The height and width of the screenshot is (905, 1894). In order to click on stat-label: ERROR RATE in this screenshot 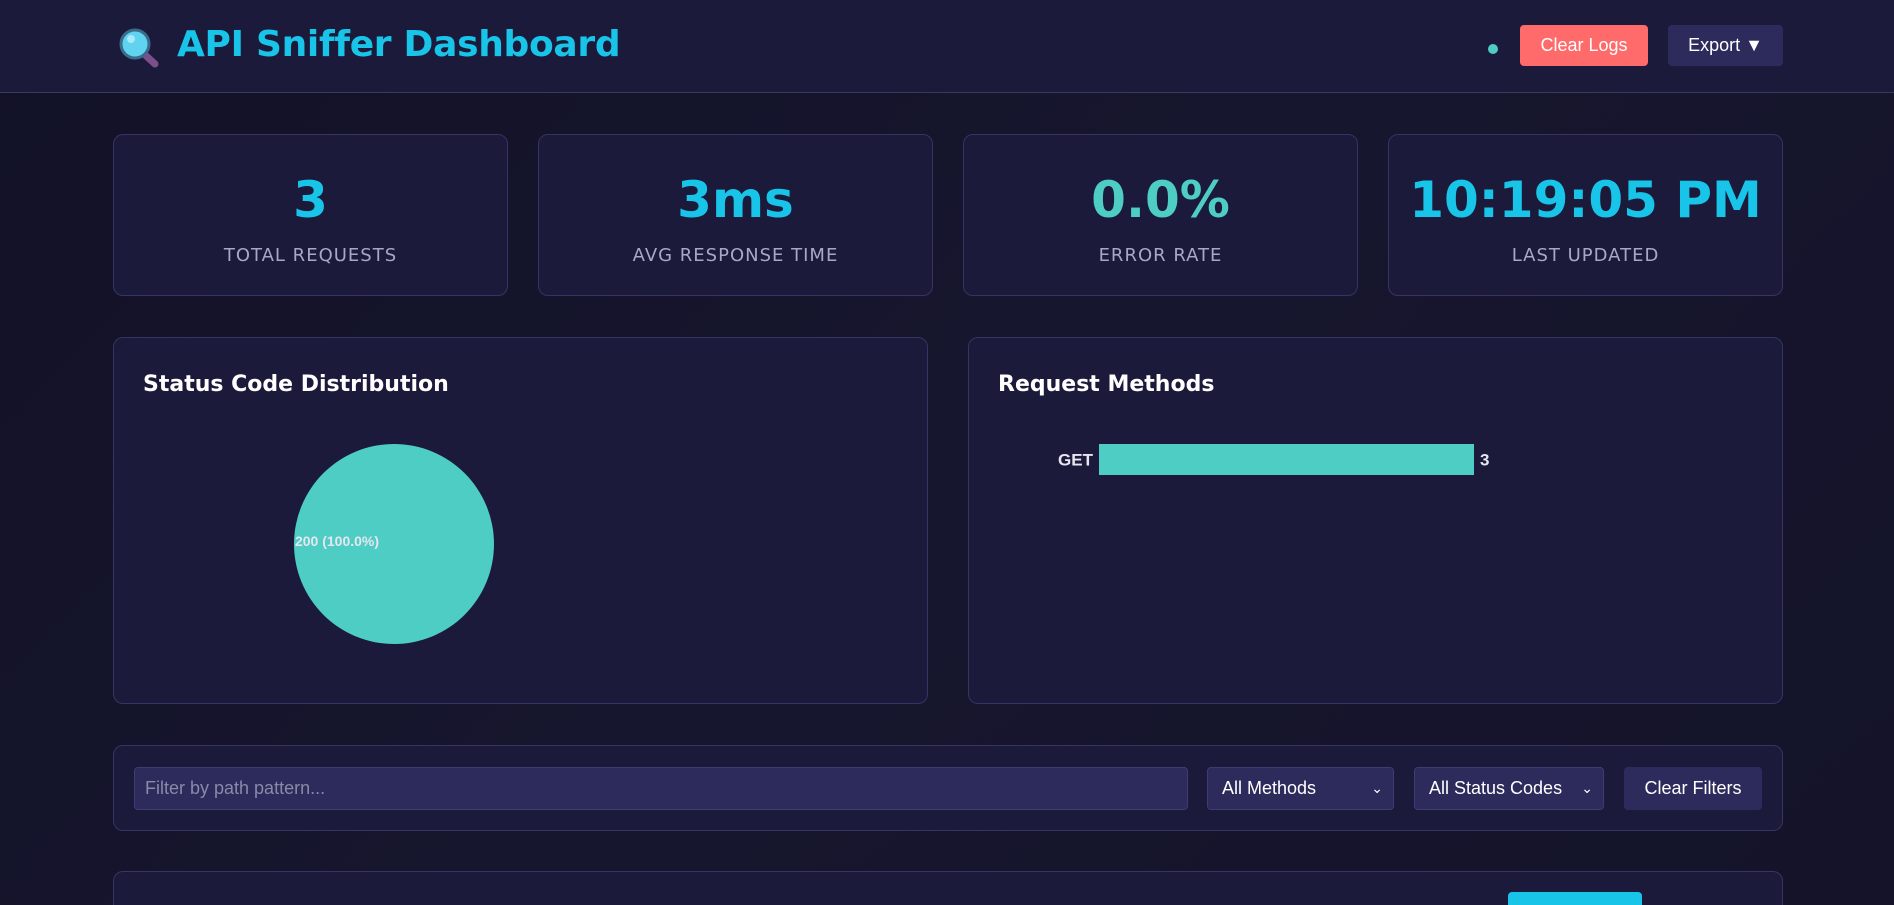, I will do `click(1160, 255)`.